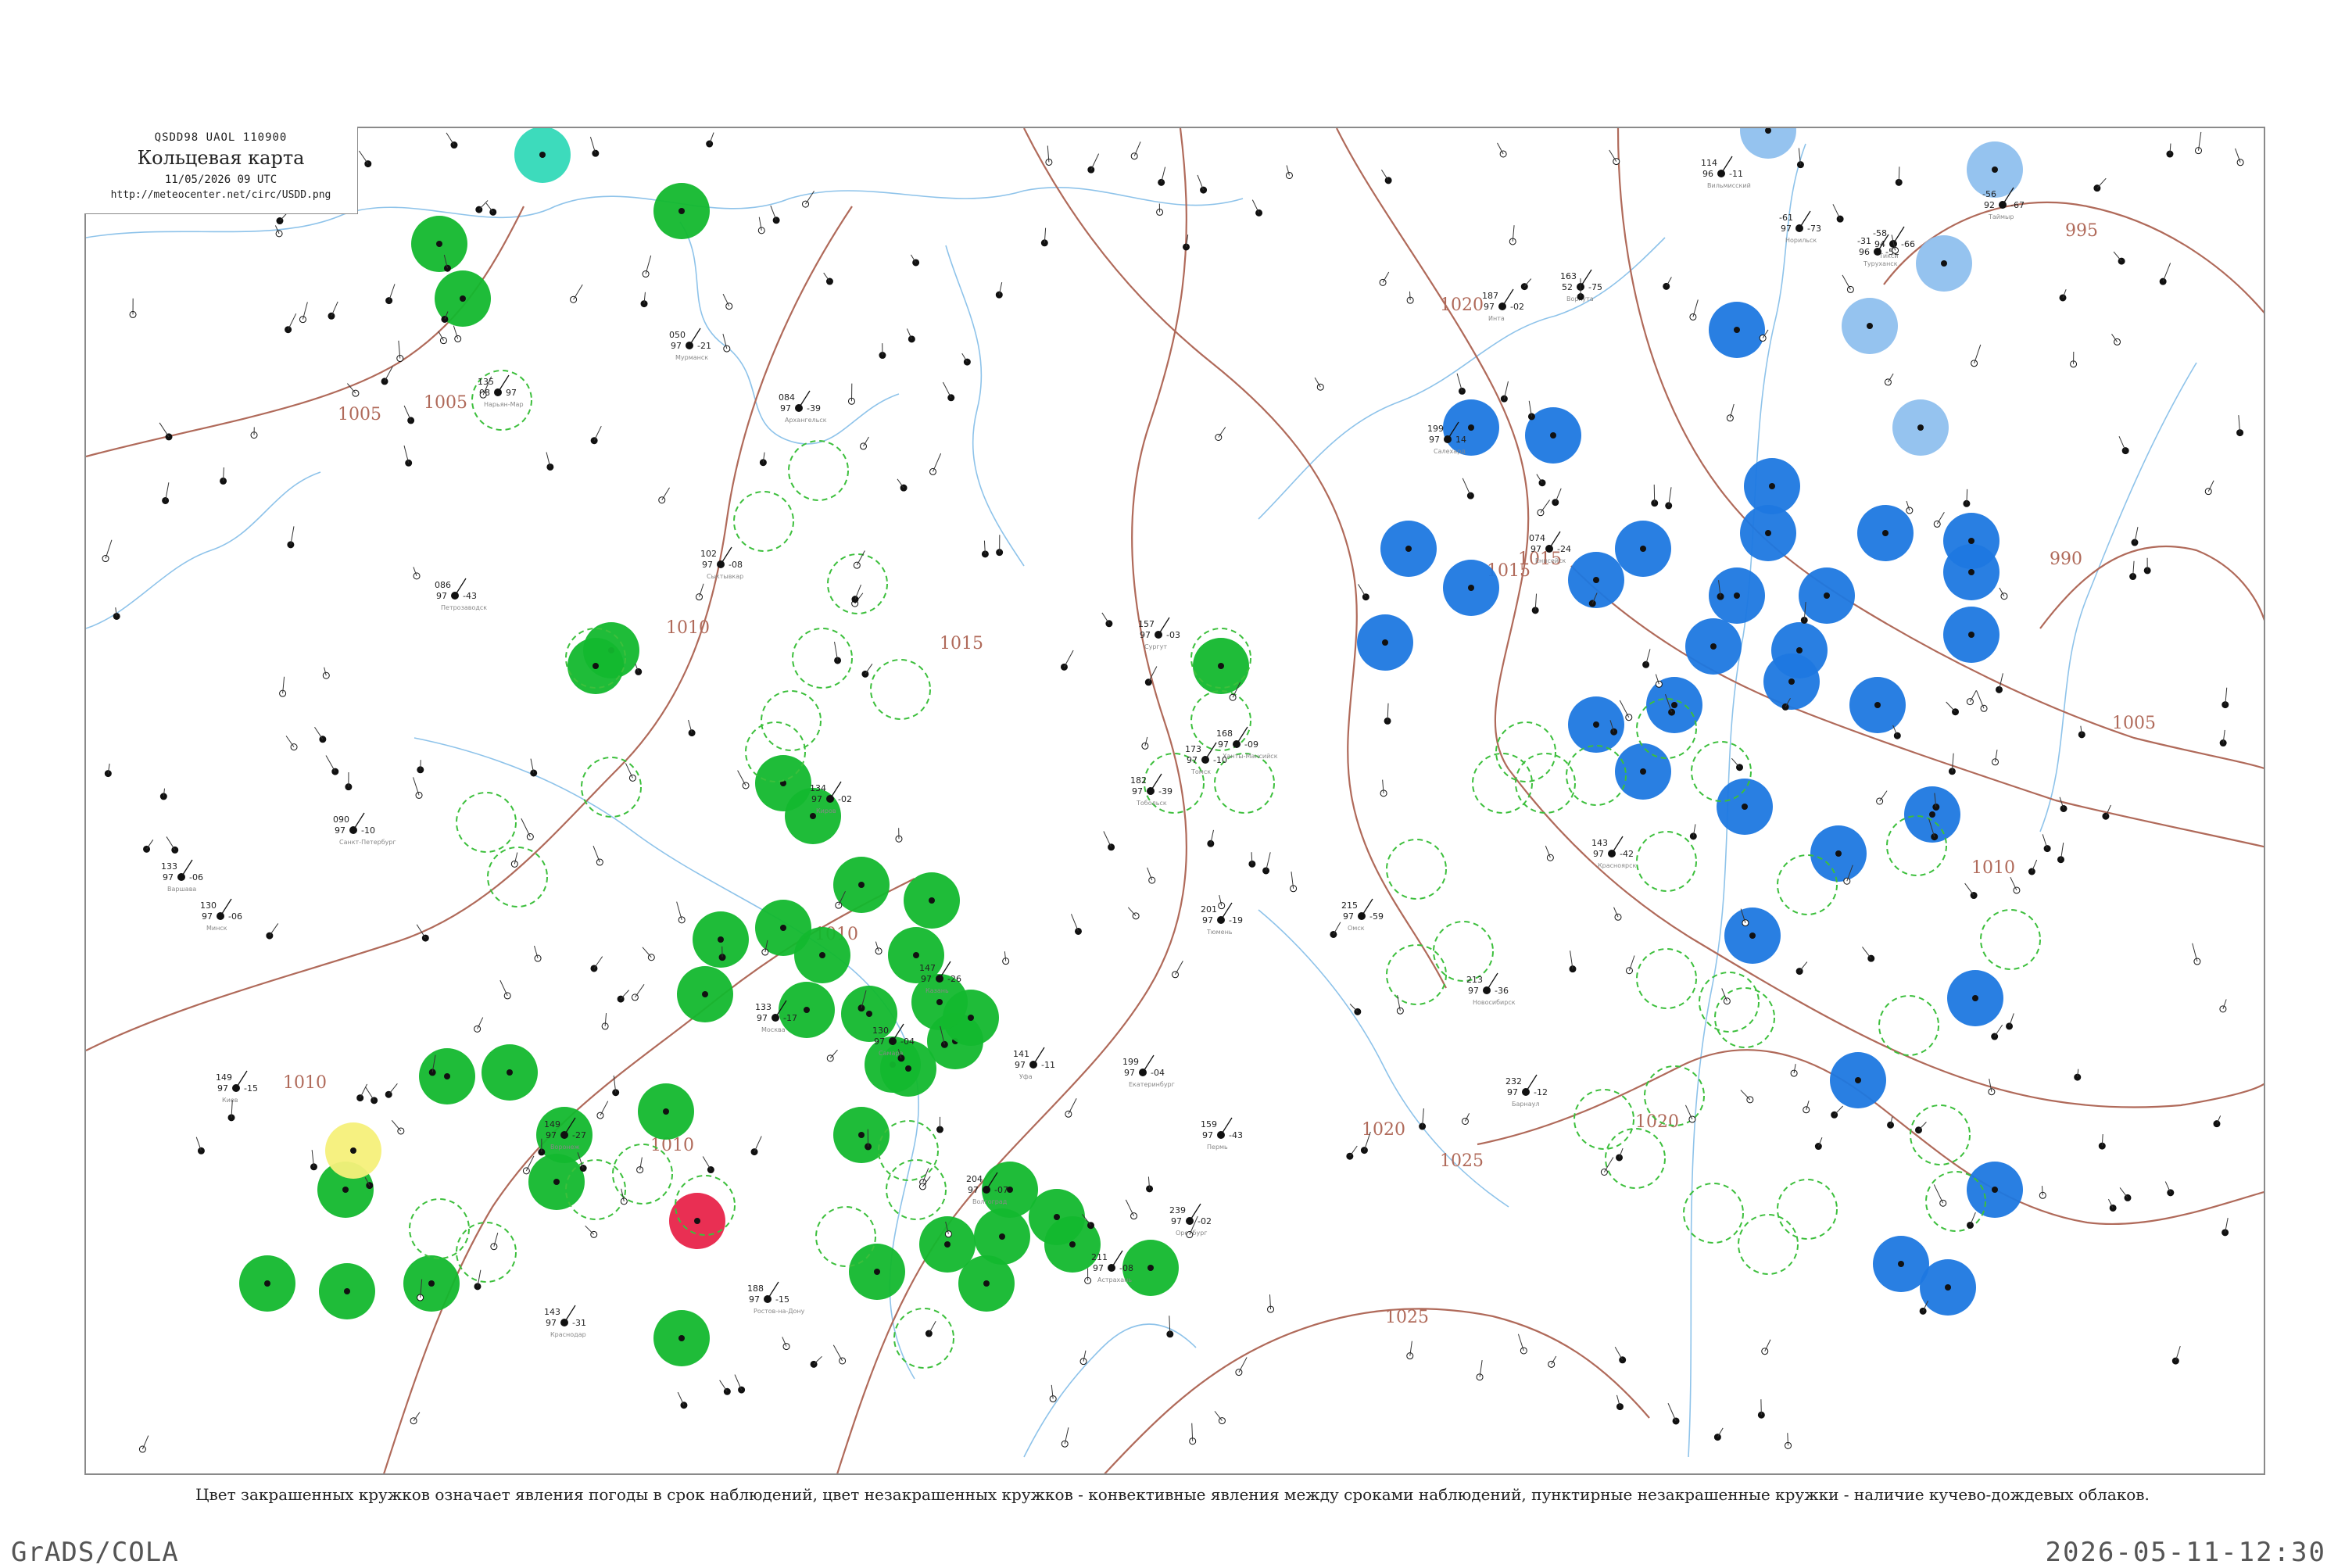  I want to click on station-plot: 23297-12Барнаул, so click(1526, 1091).